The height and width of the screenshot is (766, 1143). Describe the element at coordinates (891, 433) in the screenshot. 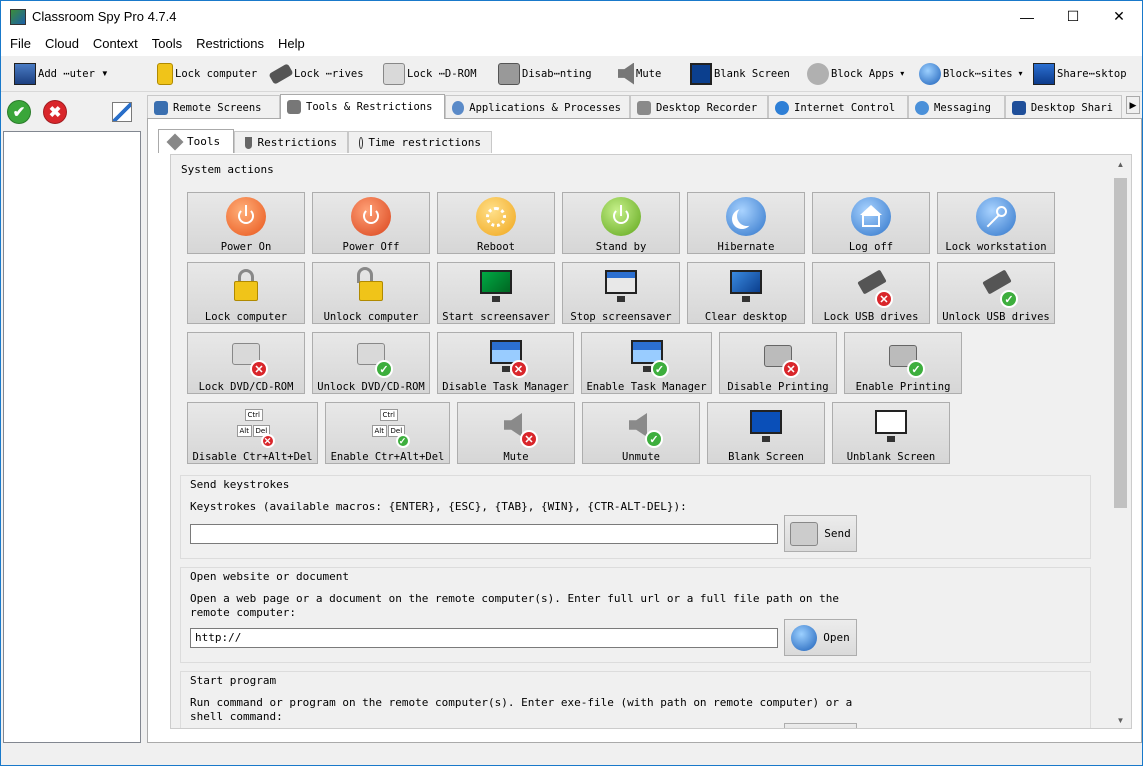

I see `unblank-screen-button: Unblank Screen` at that location.